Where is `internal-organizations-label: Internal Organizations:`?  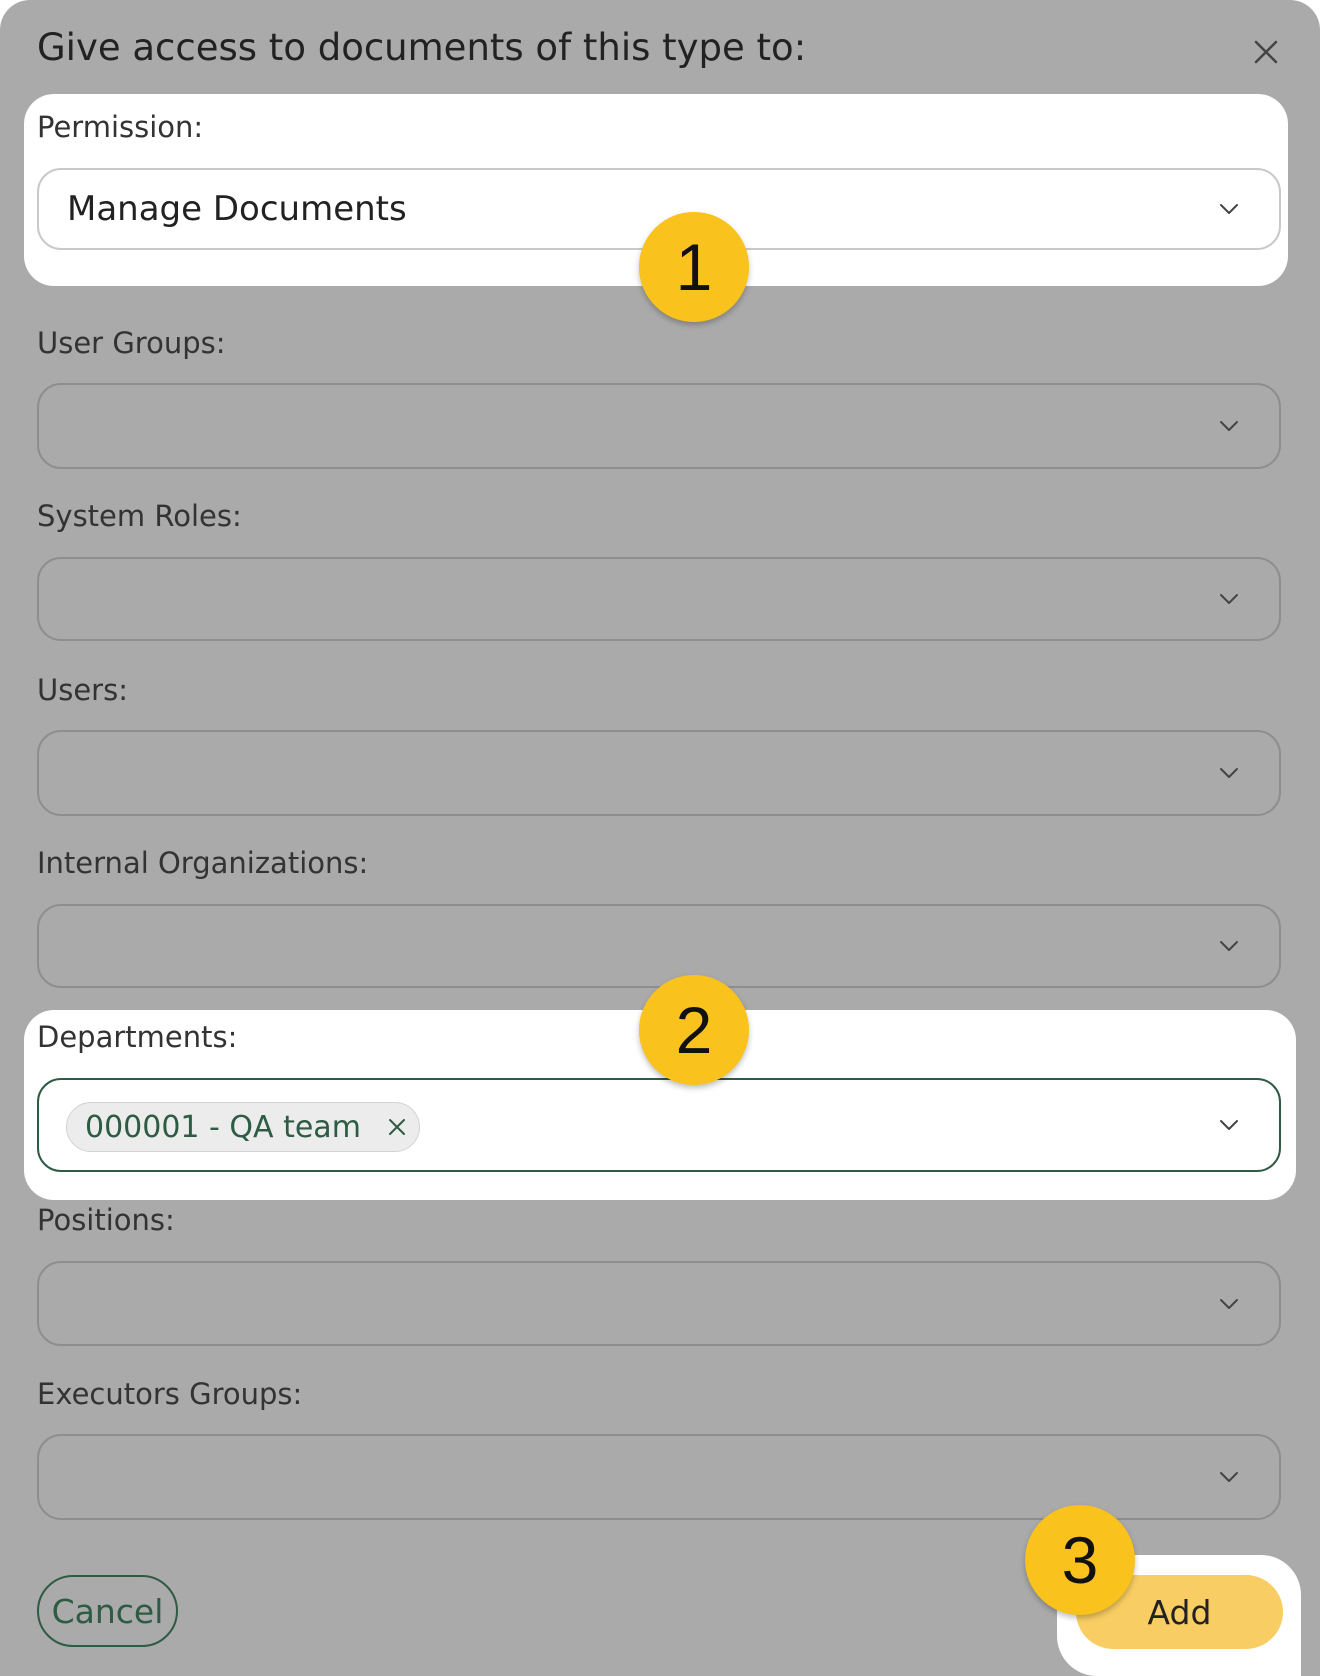
internal-organizations-label: Internal Organizations: is located at coordinates (203, 863).